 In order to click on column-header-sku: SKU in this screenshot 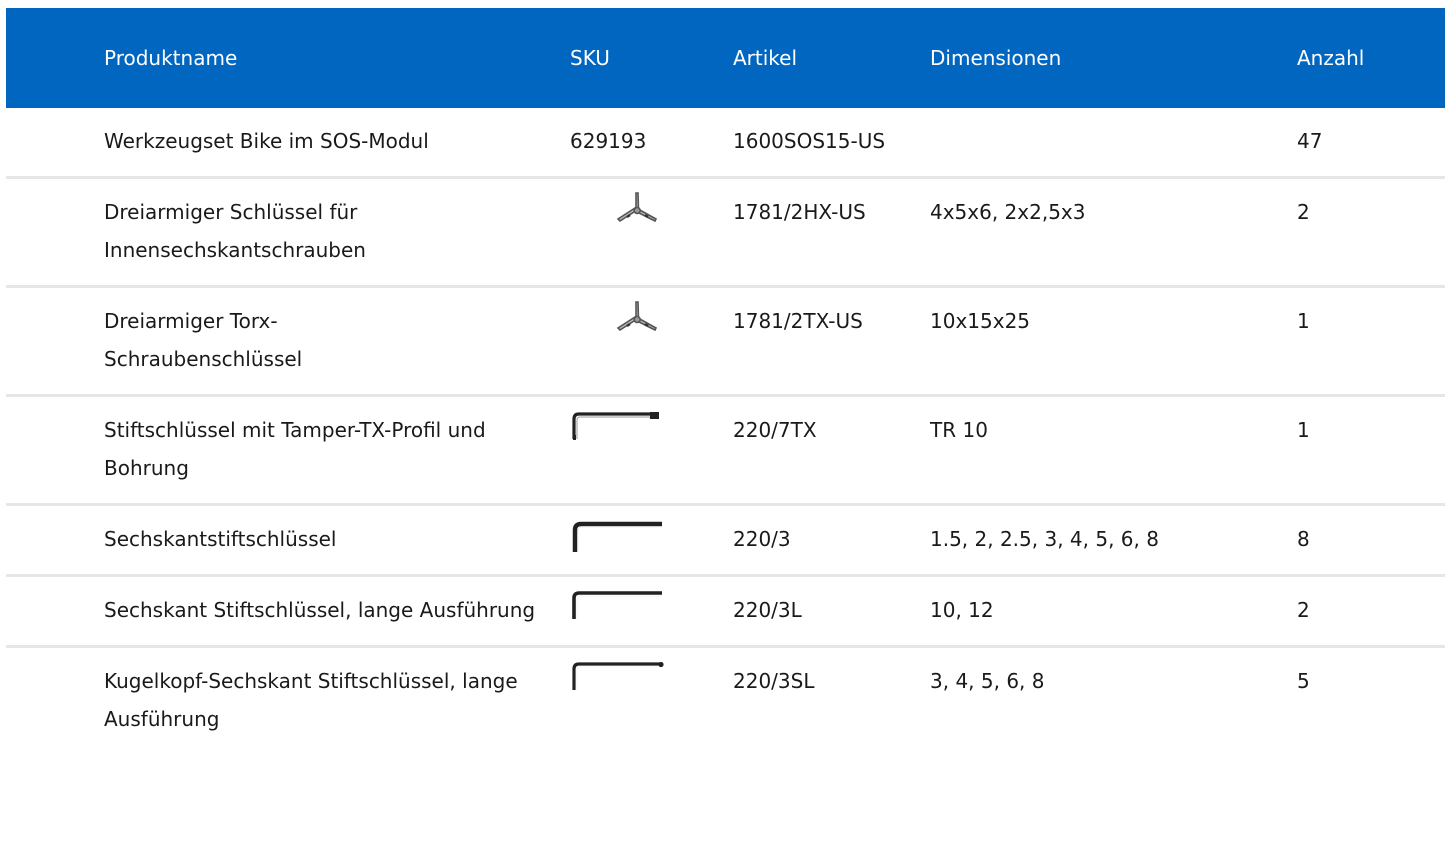, I will do `click(644, 58)`.